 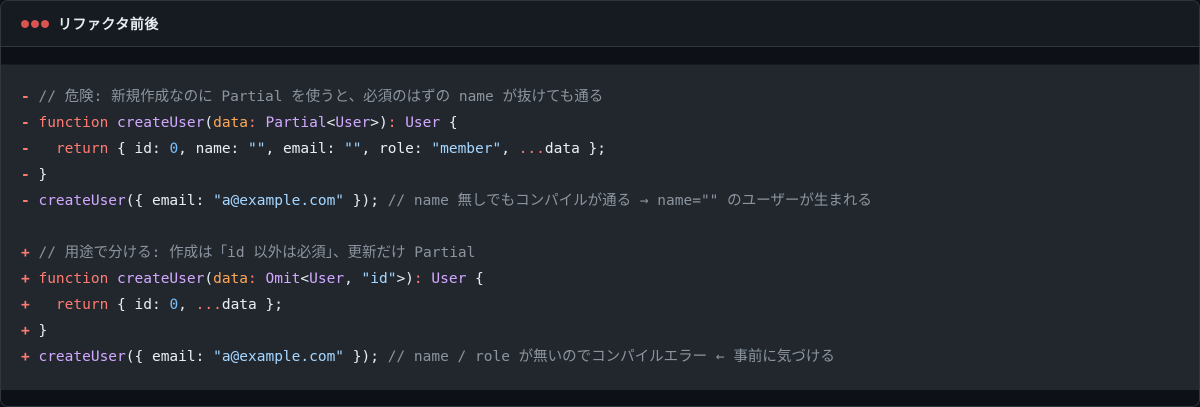 I want to click on diff-line-blank, so click(x=600, y=227).